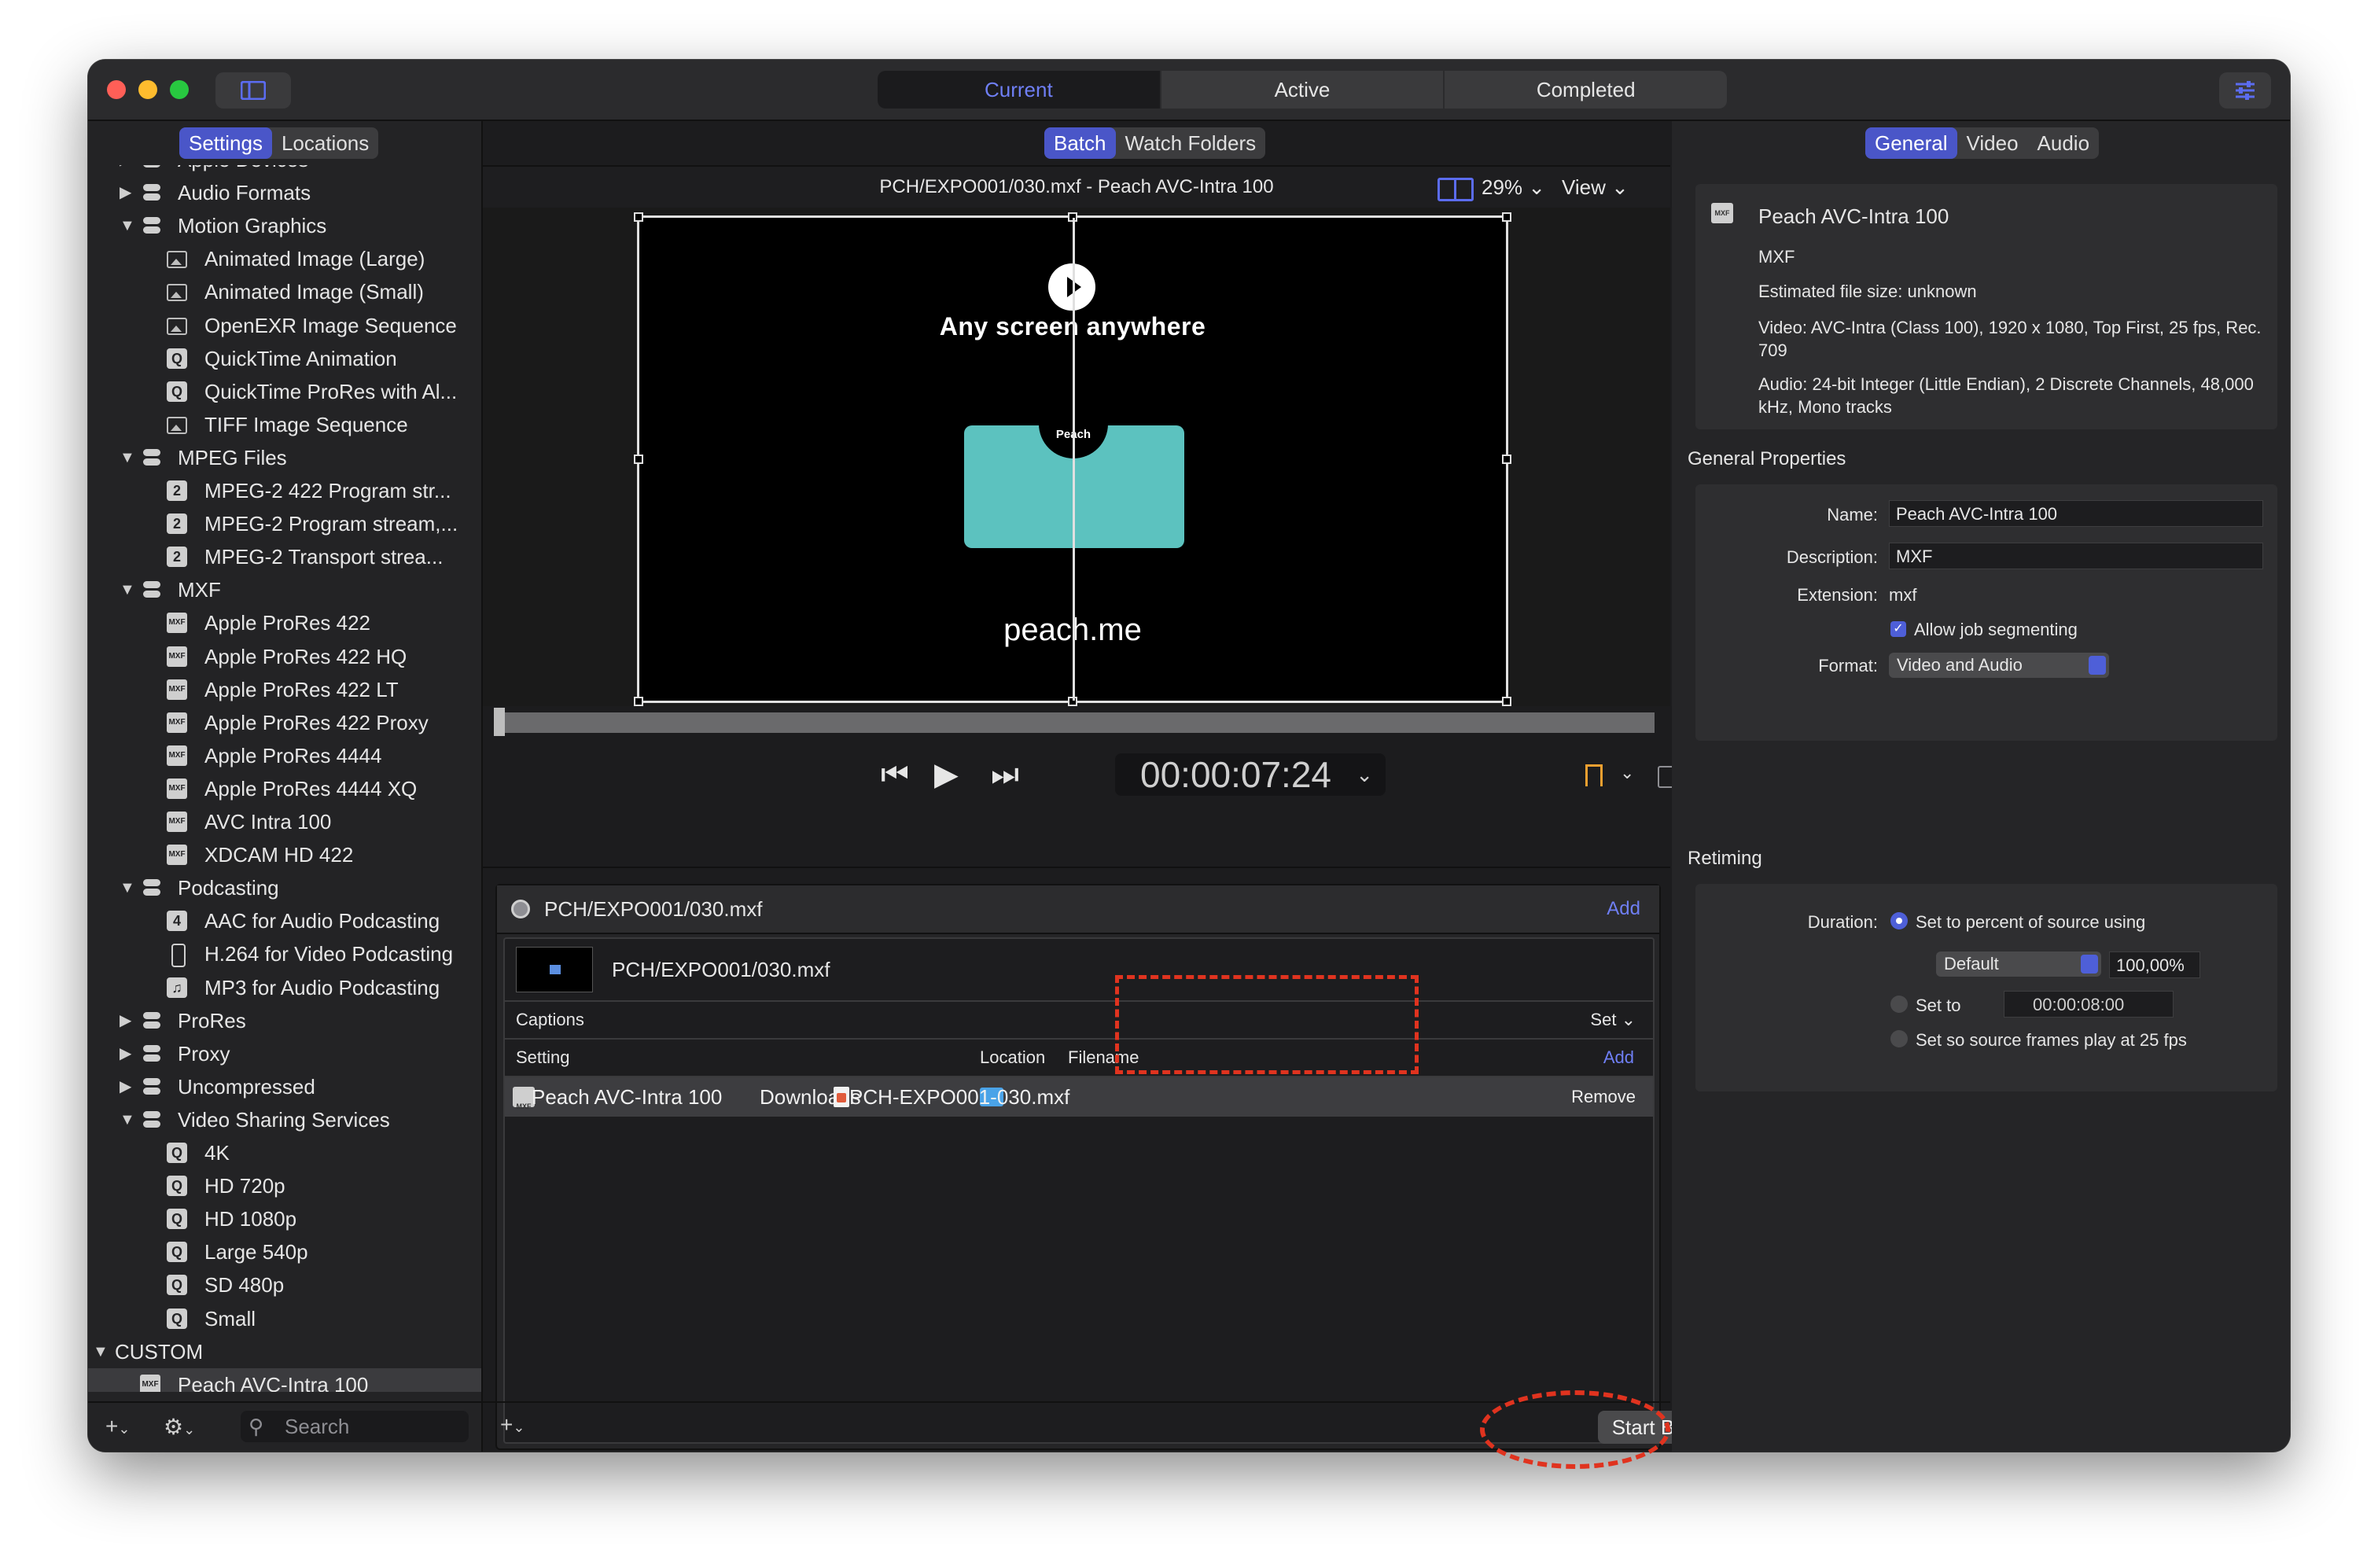 This screenshot has height=1568, width=2378. I want to click on tab-completed: Completed, so click(1586, 90).